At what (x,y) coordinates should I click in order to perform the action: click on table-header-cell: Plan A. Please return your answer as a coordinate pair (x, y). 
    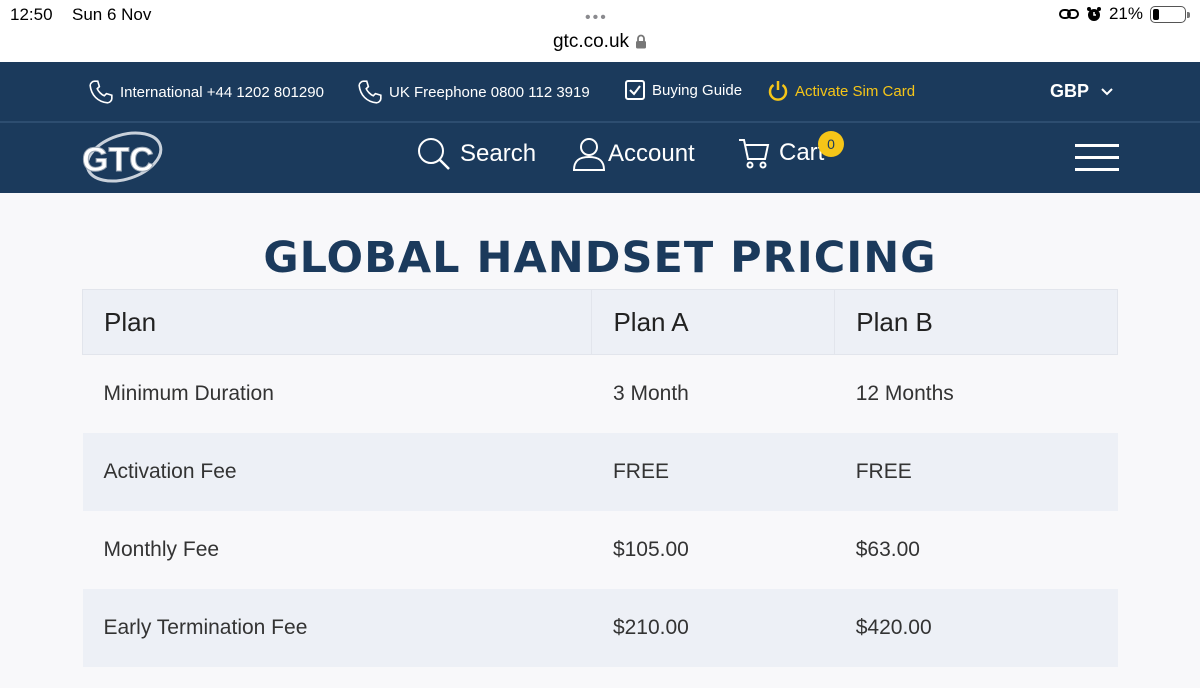
    Looking at the image, I should click on (713, 322).